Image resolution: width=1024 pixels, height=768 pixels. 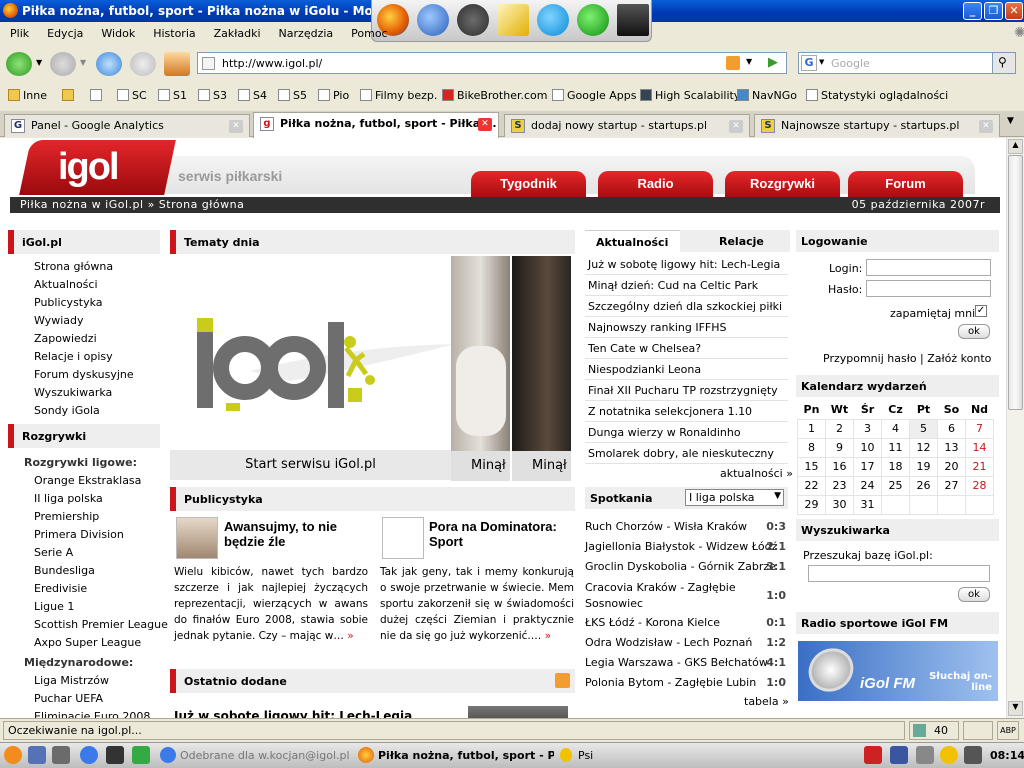 I want to click on calendar-day: 29, so click(x=811, y=504).